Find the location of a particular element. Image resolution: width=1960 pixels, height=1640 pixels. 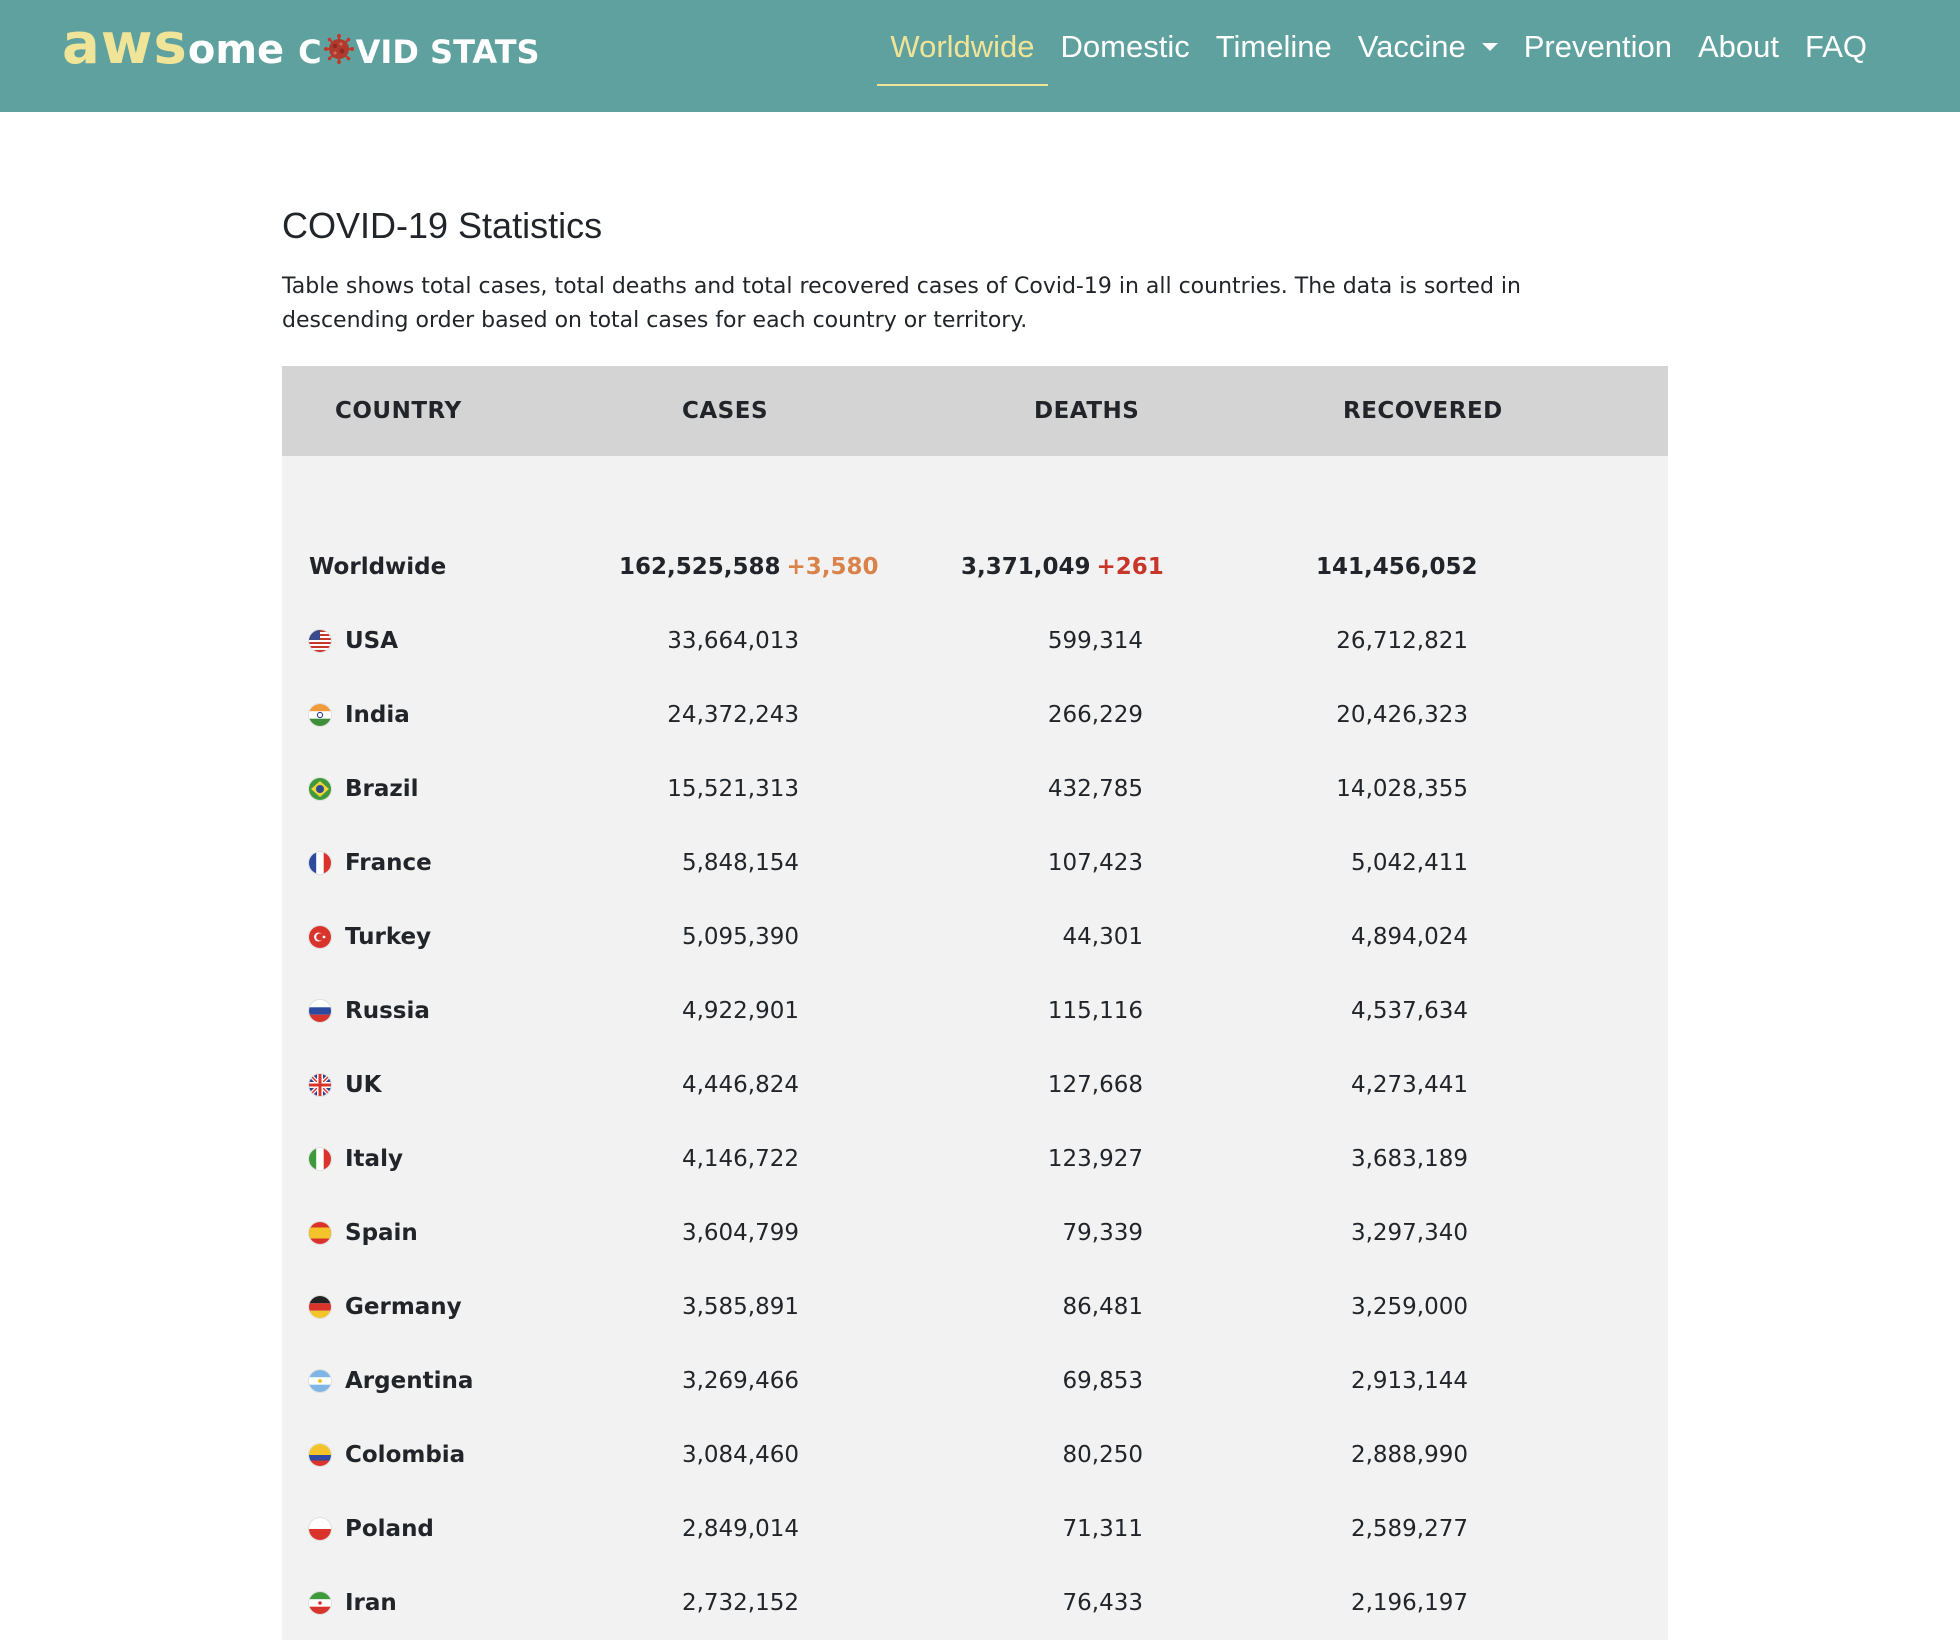

header-country: COUNTRY is located at coordinates (427, 411).